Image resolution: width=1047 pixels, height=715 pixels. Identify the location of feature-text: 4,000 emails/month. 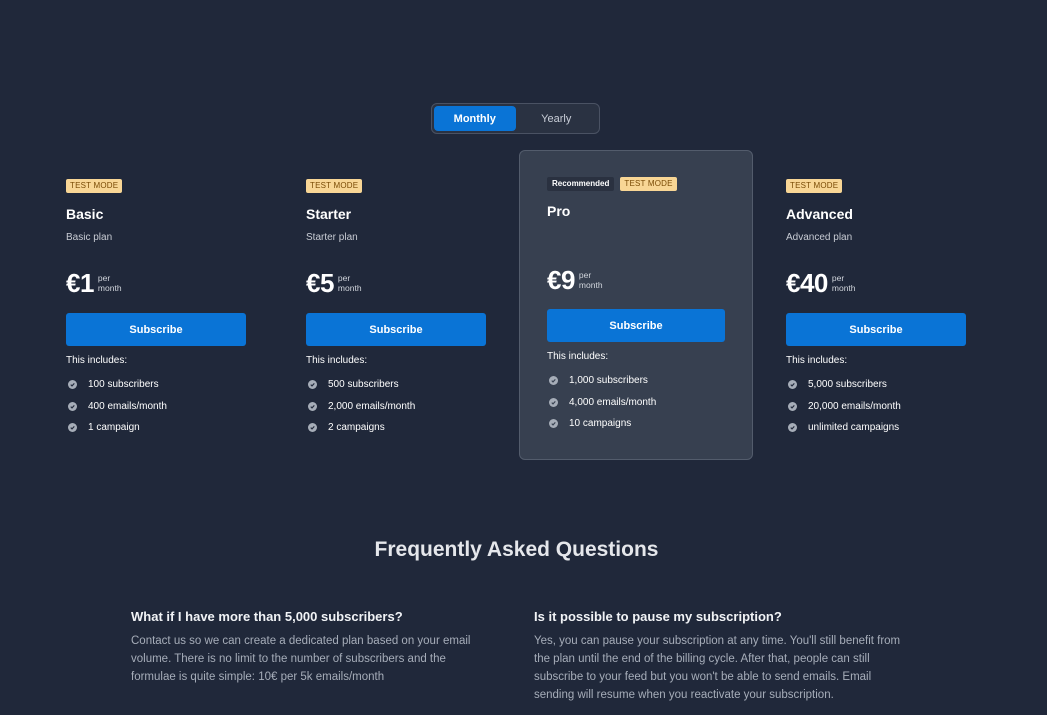
(613, 402).